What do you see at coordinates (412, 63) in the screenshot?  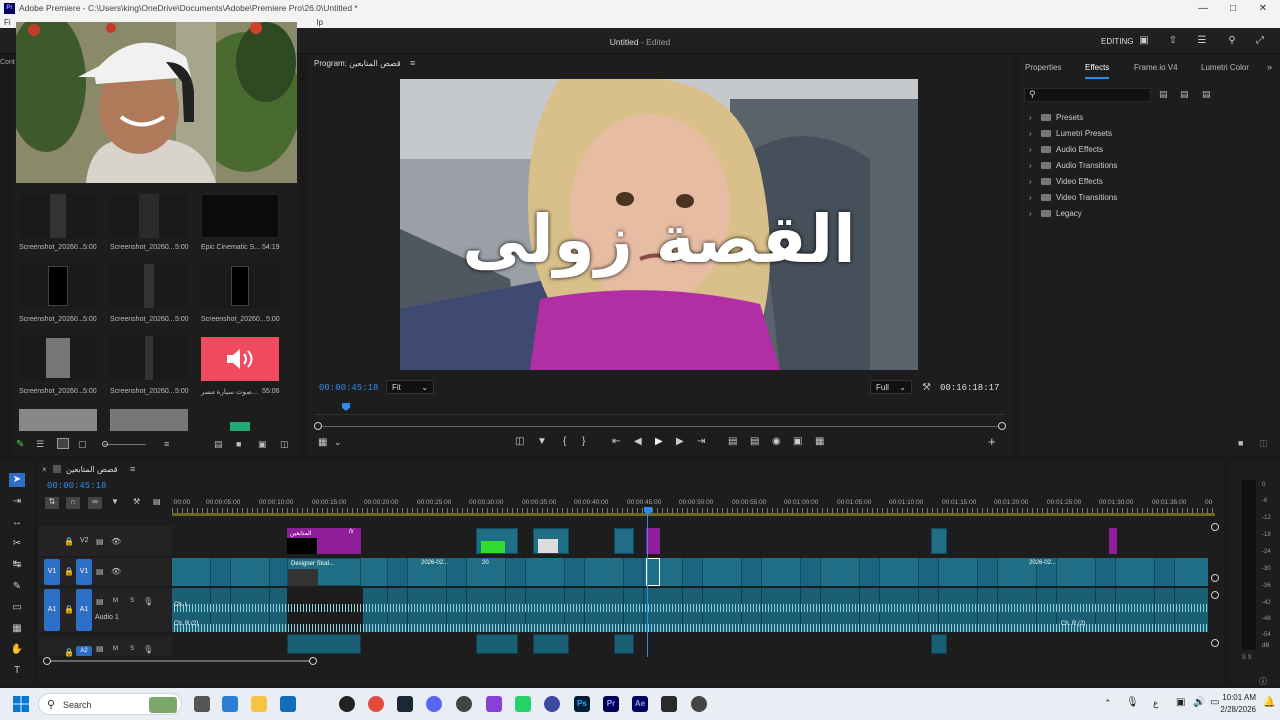 I see `panel-menu-icon: ≡` at bounding box center [412, 63].